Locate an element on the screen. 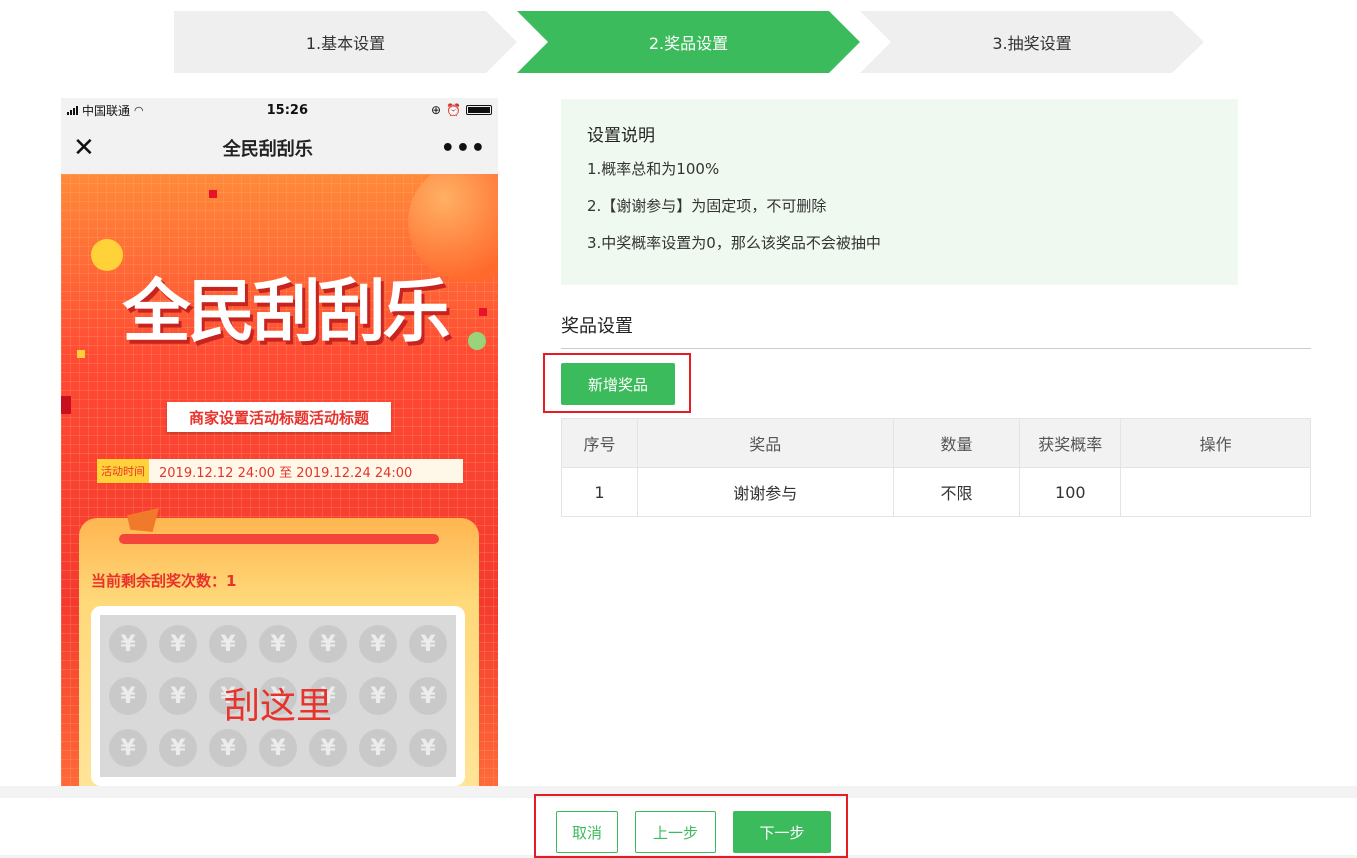 Image resolution: width=1357 pixels, height=858 pixels. col-header-actions: 操作 is located at coordinates (1215, 443).